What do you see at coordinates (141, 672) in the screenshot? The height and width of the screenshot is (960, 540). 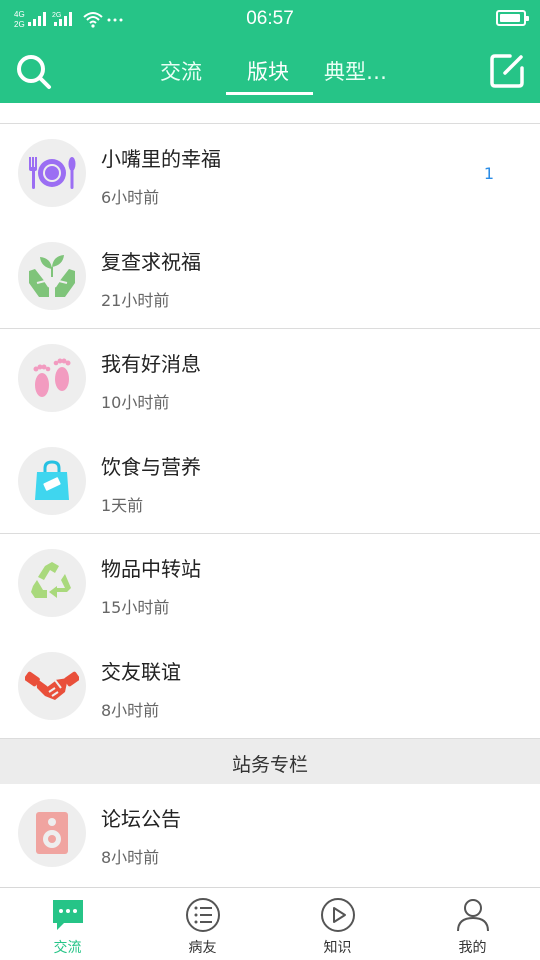 I see `forum-title: 交友联谊` at bounding box center [141, 672].